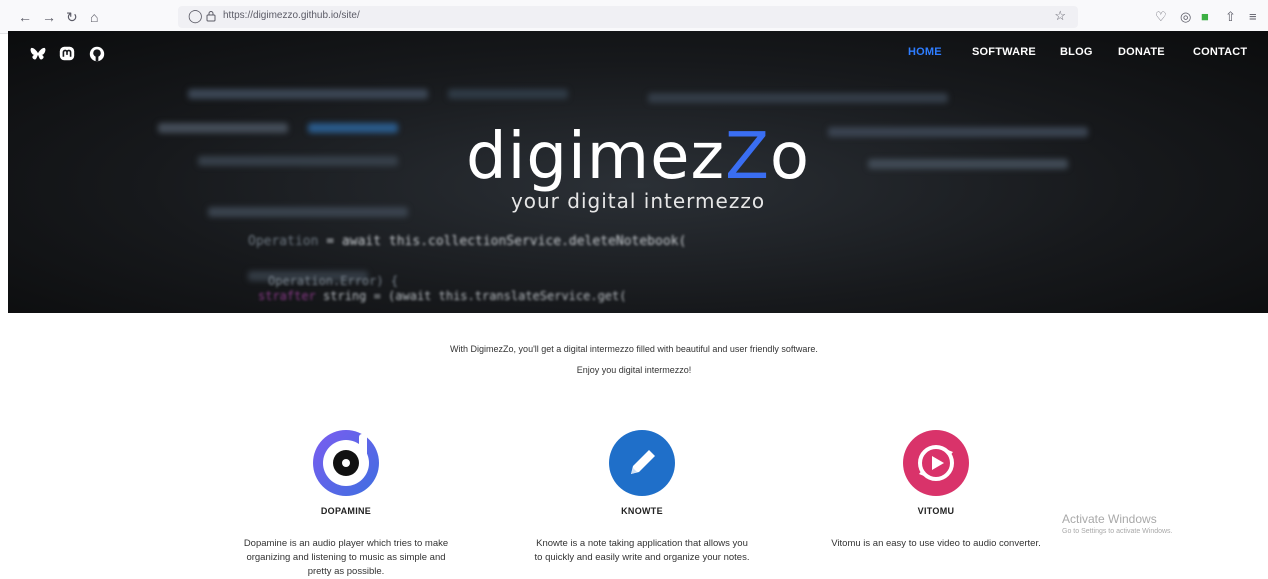  Describe the element at coordinates (1076, 52) in the screenshot. I see `nav-blog: BLOG` at that location.